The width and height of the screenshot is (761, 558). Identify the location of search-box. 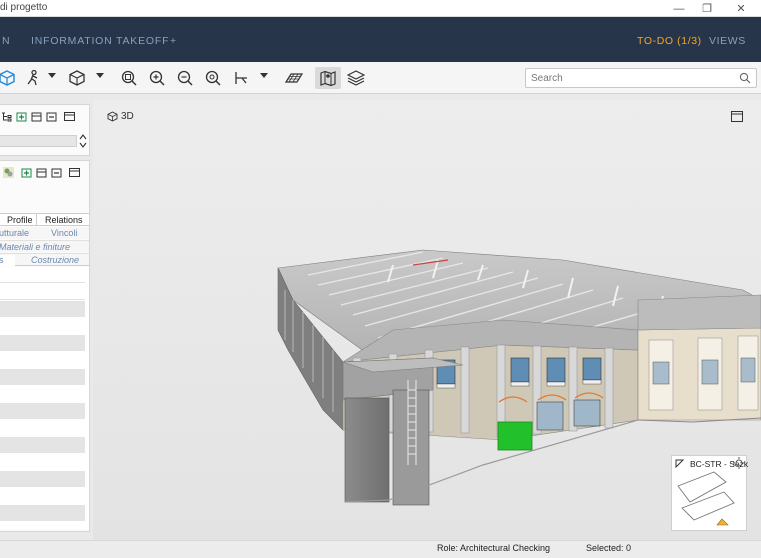
(641, 78).